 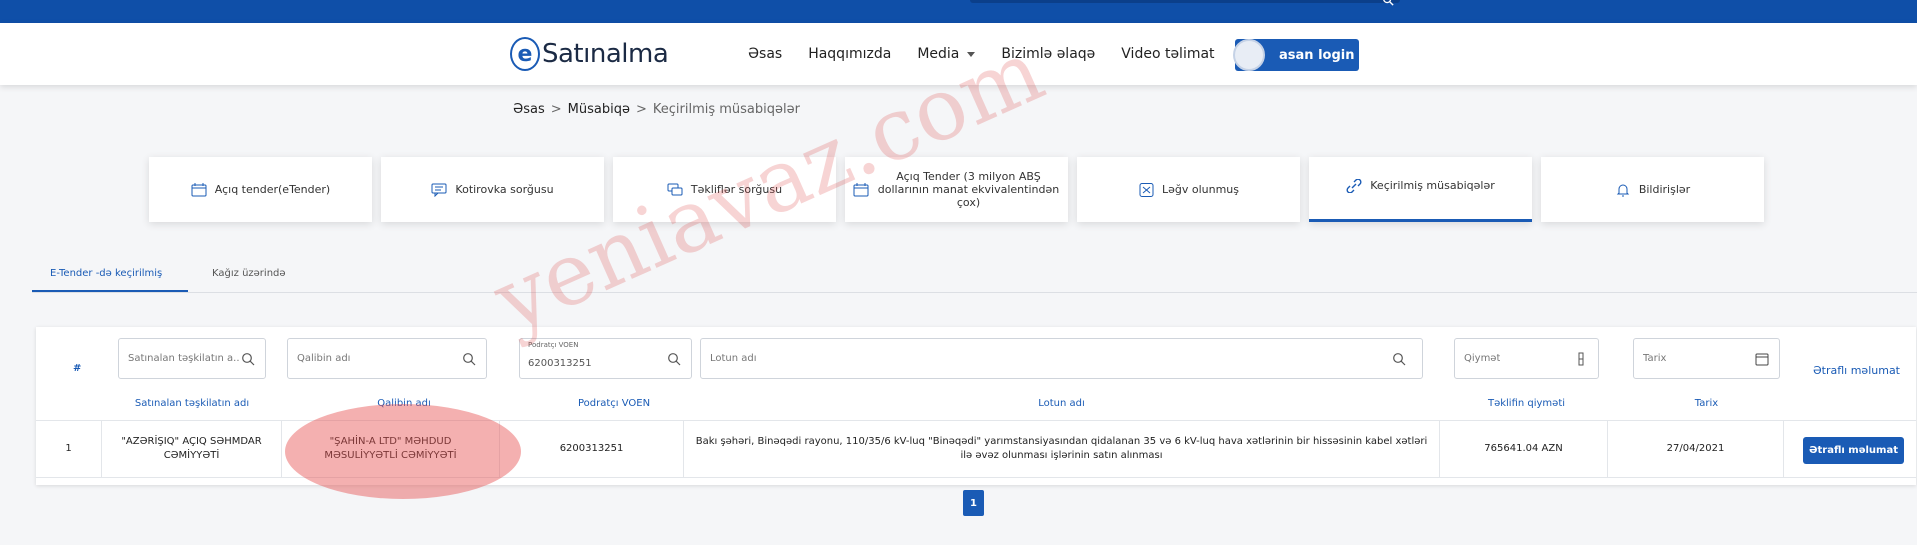 What do you see at coordinates (529, 109) in the screenshot?
I see `breadcrumb-home: Əsas` at bounding box center [529, 109].